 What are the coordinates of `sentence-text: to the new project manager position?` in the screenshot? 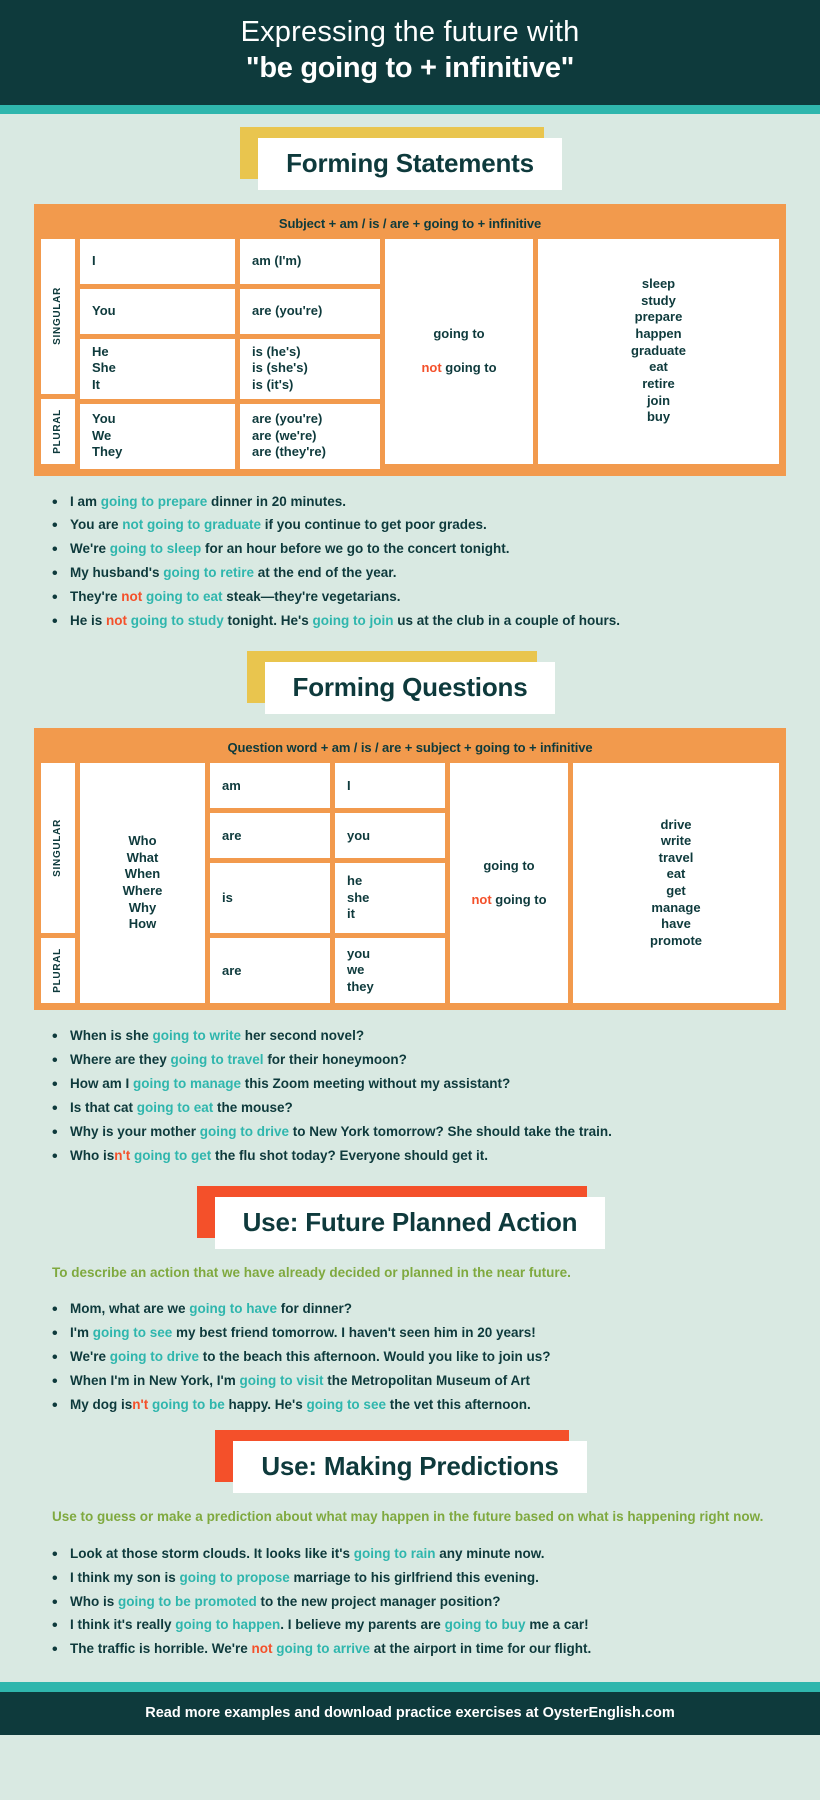 It's located at (378, 1601).